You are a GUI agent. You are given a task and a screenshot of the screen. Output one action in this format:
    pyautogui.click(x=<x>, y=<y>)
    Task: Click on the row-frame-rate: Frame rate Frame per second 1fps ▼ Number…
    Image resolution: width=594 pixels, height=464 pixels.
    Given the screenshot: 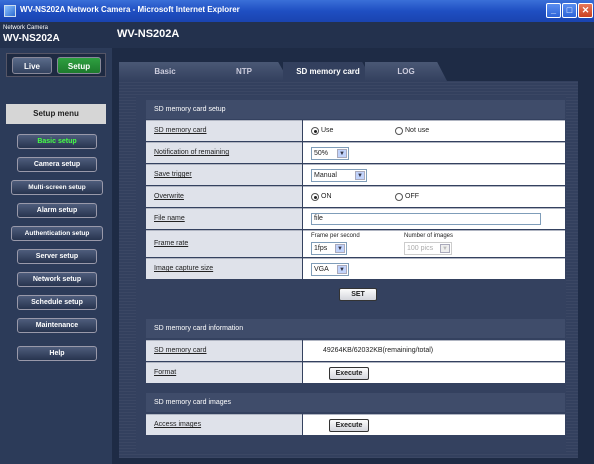 What is the action you would take?
    pyautogui.click(x=355, y=243)
    